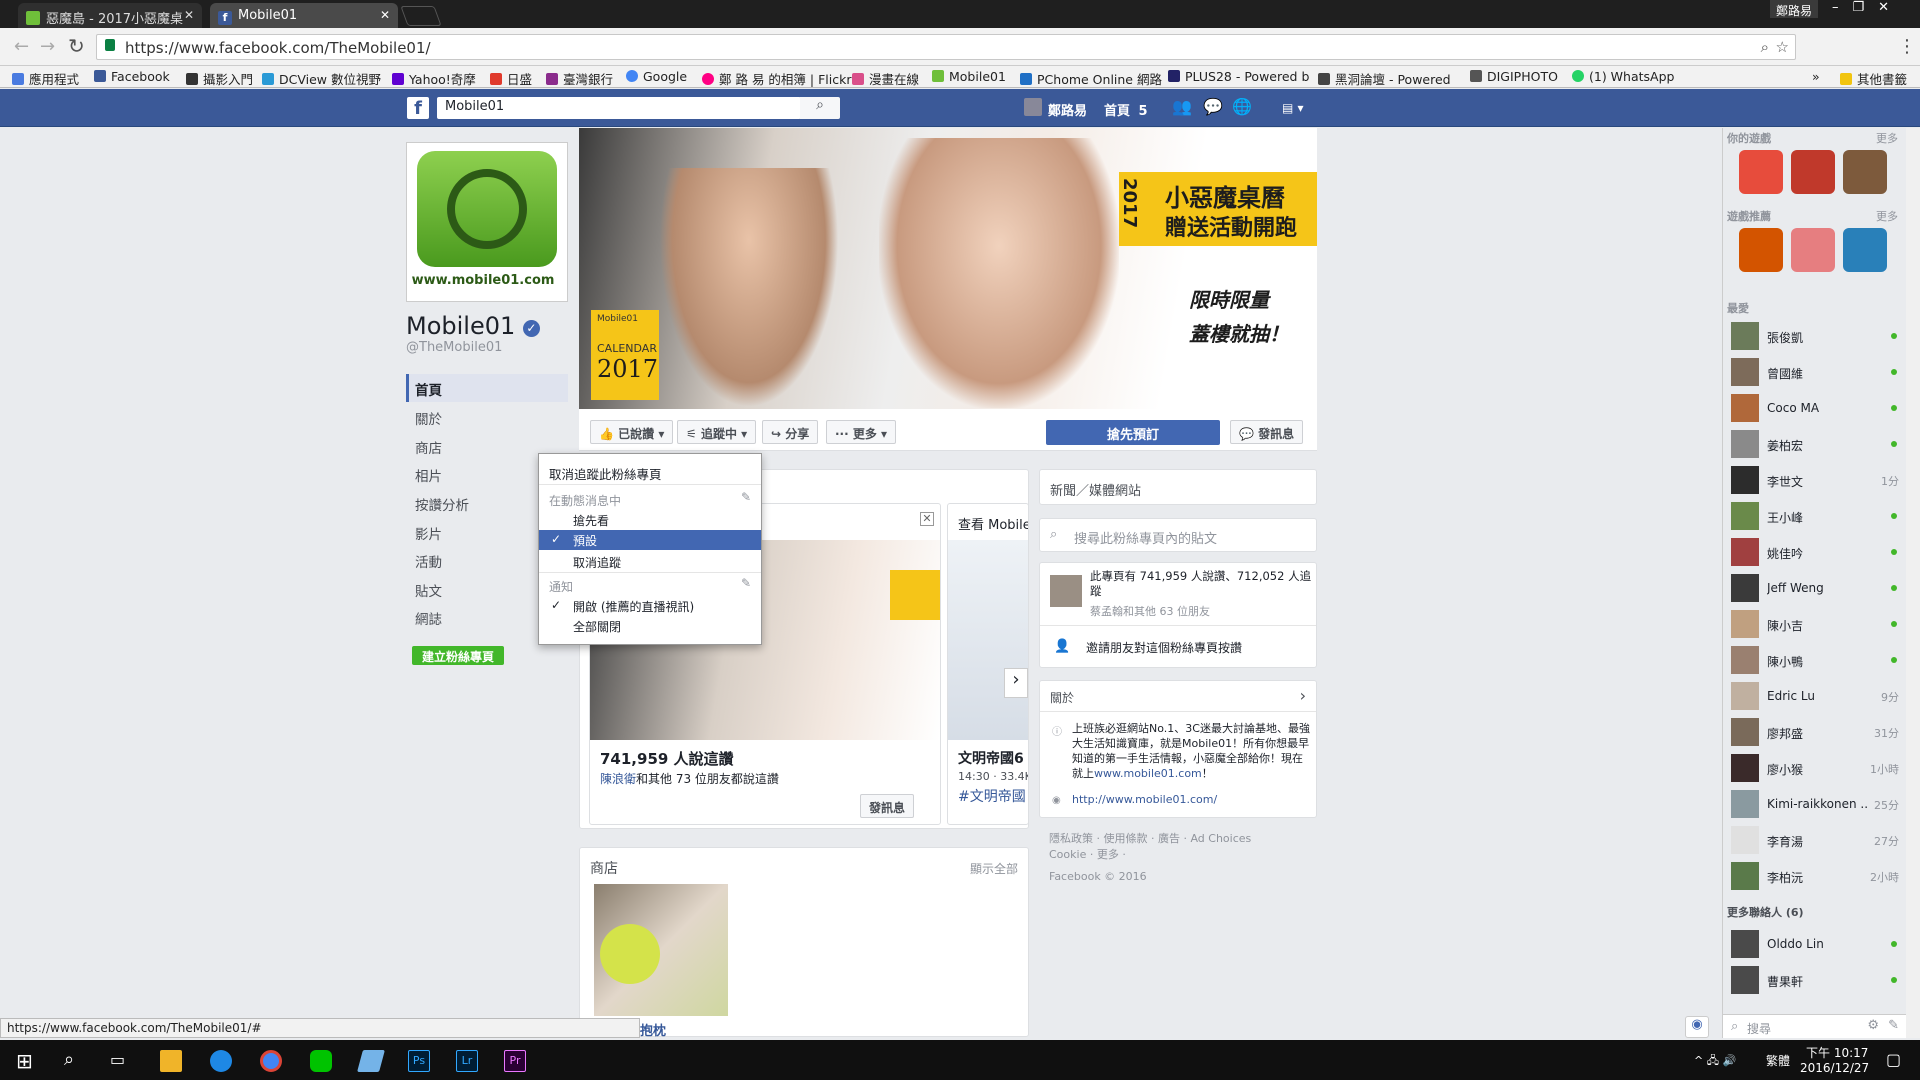 This screenshot has width=1920, height=1080. Describe the element at coordinates (1873, 78) in the screenshot. I see `bookmark-other: 其他書籤` at that location.